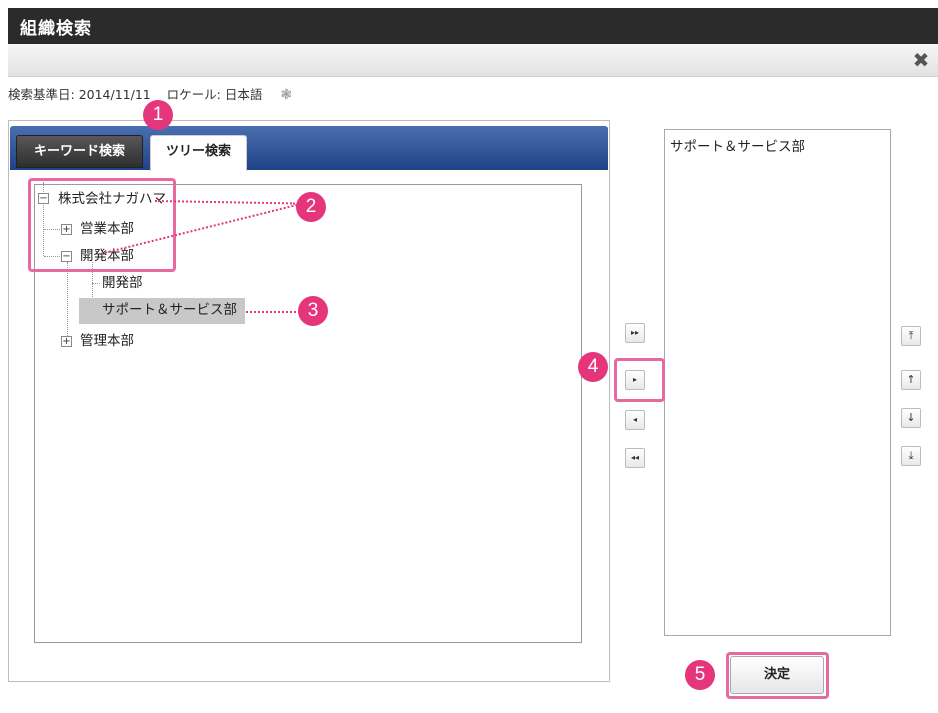  Describe the element at coordinates (311, 207) in the screenshot. I see `annotation-badge-2: 2` at that location.